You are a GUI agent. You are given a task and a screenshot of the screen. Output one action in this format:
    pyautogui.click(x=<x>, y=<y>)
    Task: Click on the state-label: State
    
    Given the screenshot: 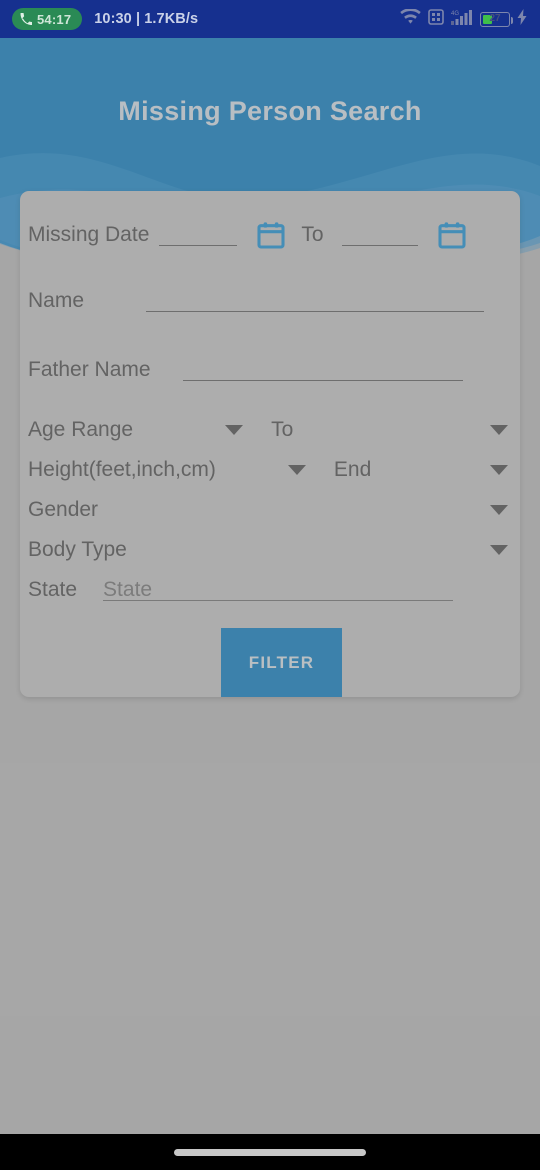 What is the action you would take?
    pyautogui.click(x=53, y=589)
    